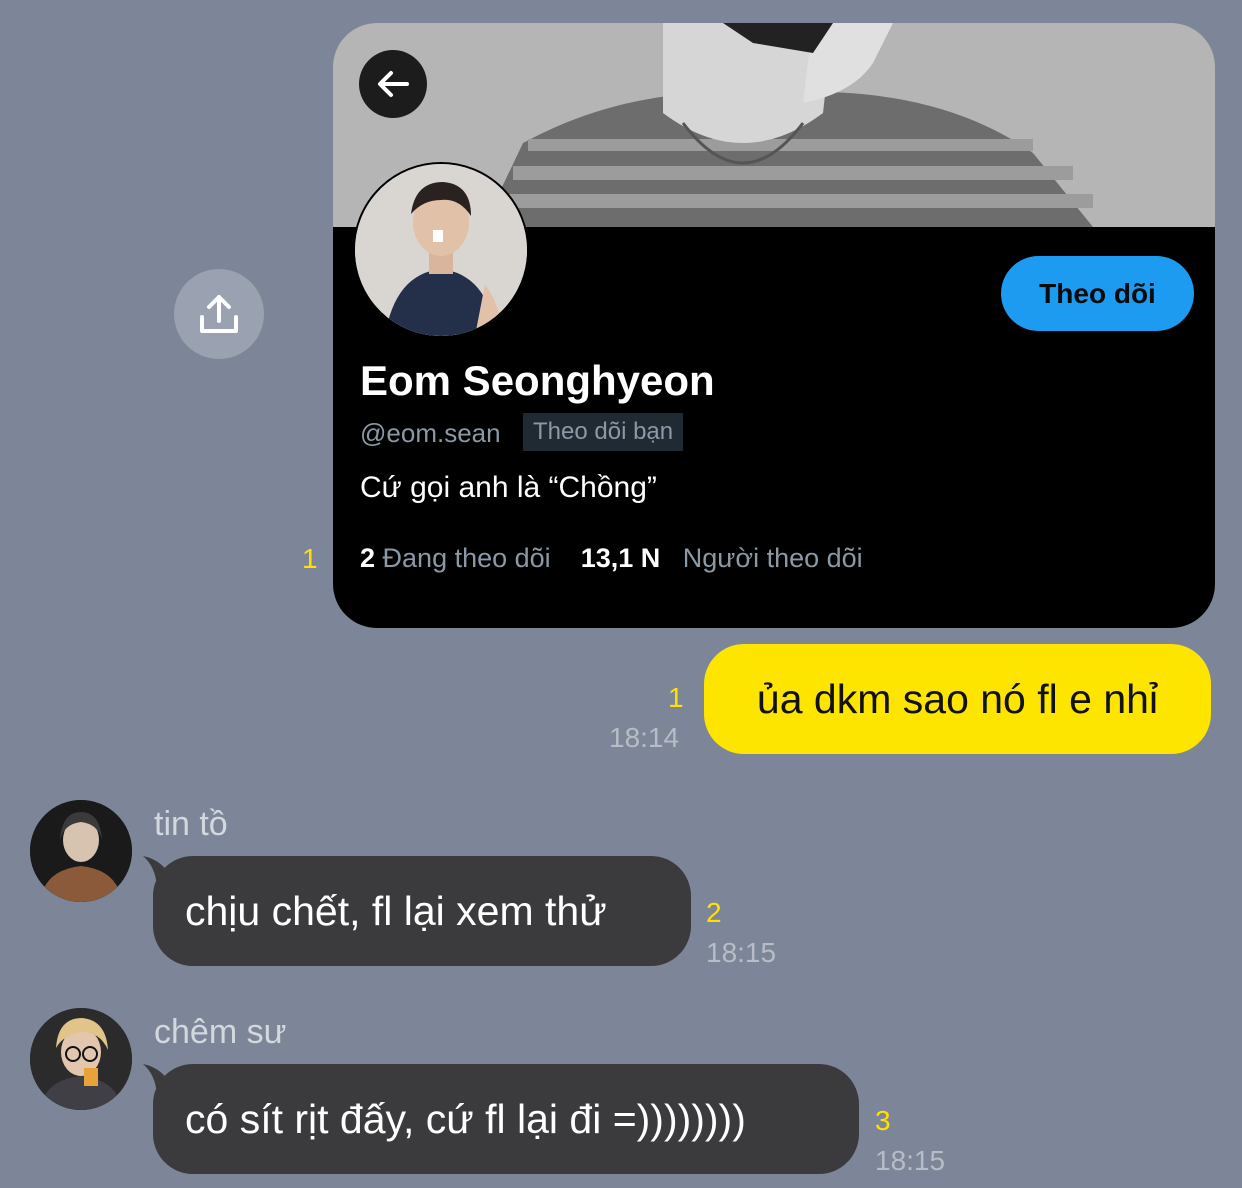 This screenshot has width=1242, height=1188. I want to click on profile-handle: @eom.sean, so click(430, 433).